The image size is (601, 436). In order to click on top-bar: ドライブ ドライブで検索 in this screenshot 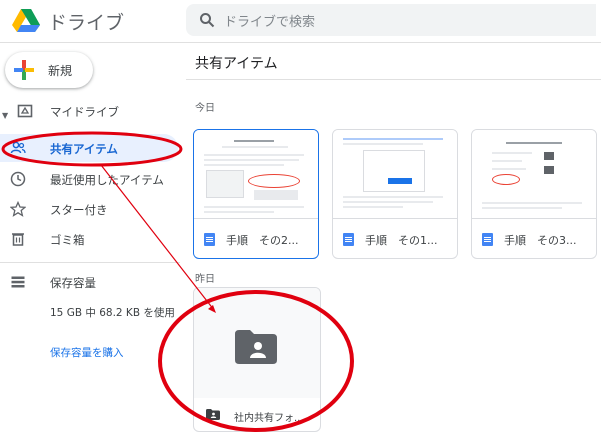, I will do `click(300, 21)`.